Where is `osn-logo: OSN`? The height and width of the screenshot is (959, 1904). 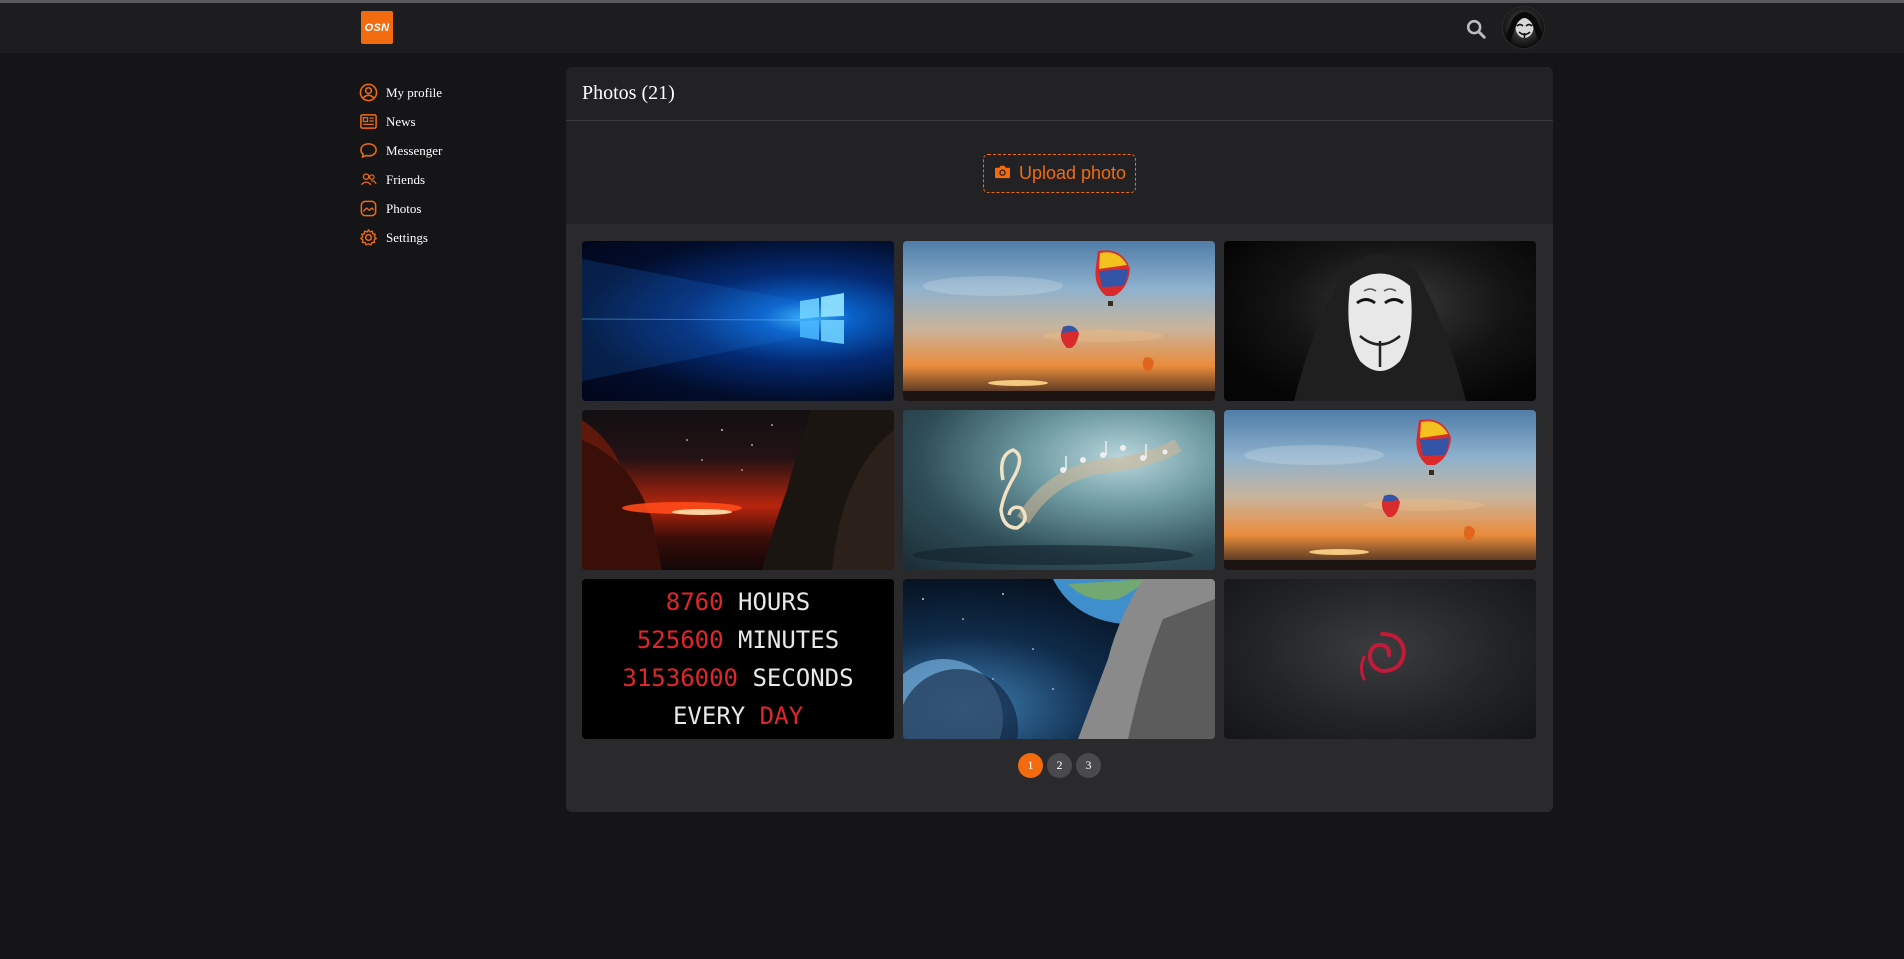
osn-logo: OSN is located at coordinates (377, 27).